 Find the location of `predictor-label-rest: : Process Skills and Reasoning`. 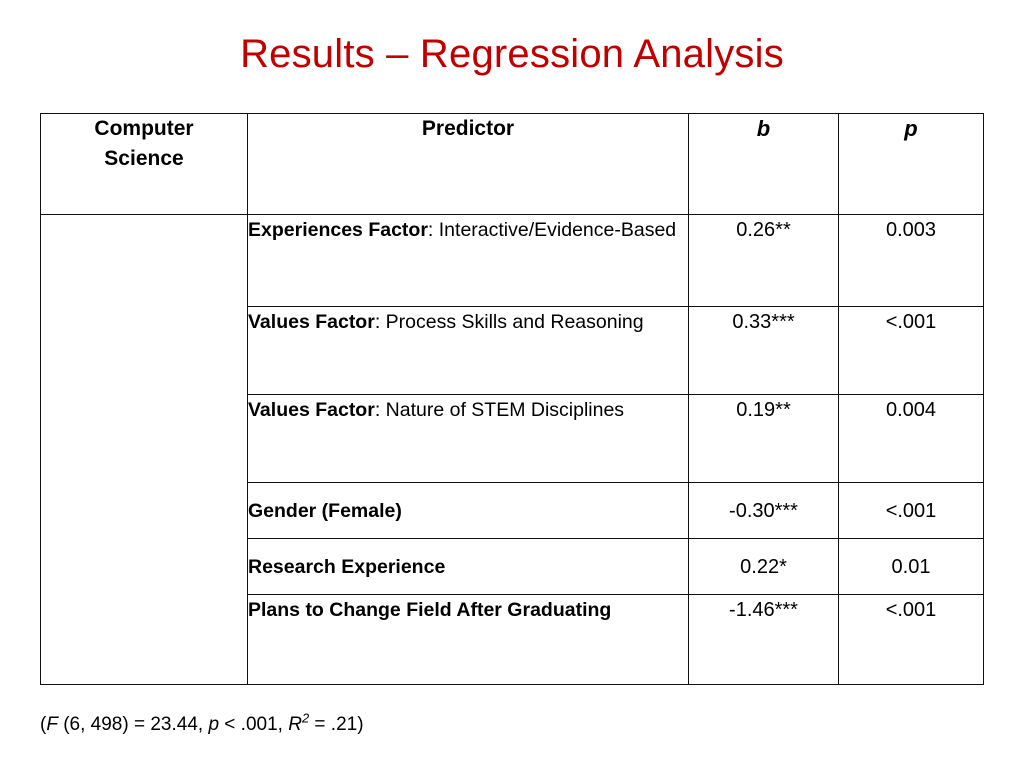

predictor-label-rest: : Process Skills and Reasoning is located at coordinates (509, 322).